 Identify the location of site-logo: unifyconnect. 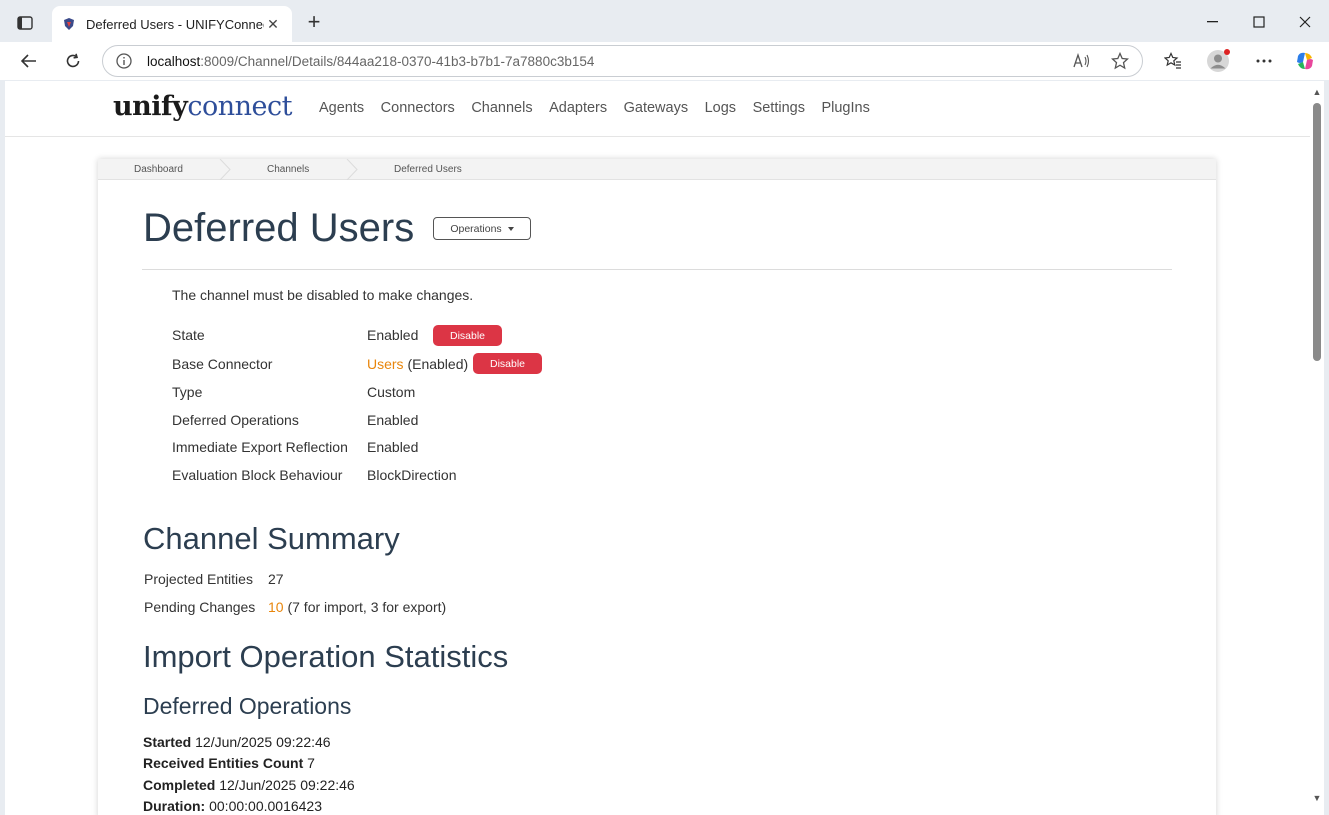
(202, 106).